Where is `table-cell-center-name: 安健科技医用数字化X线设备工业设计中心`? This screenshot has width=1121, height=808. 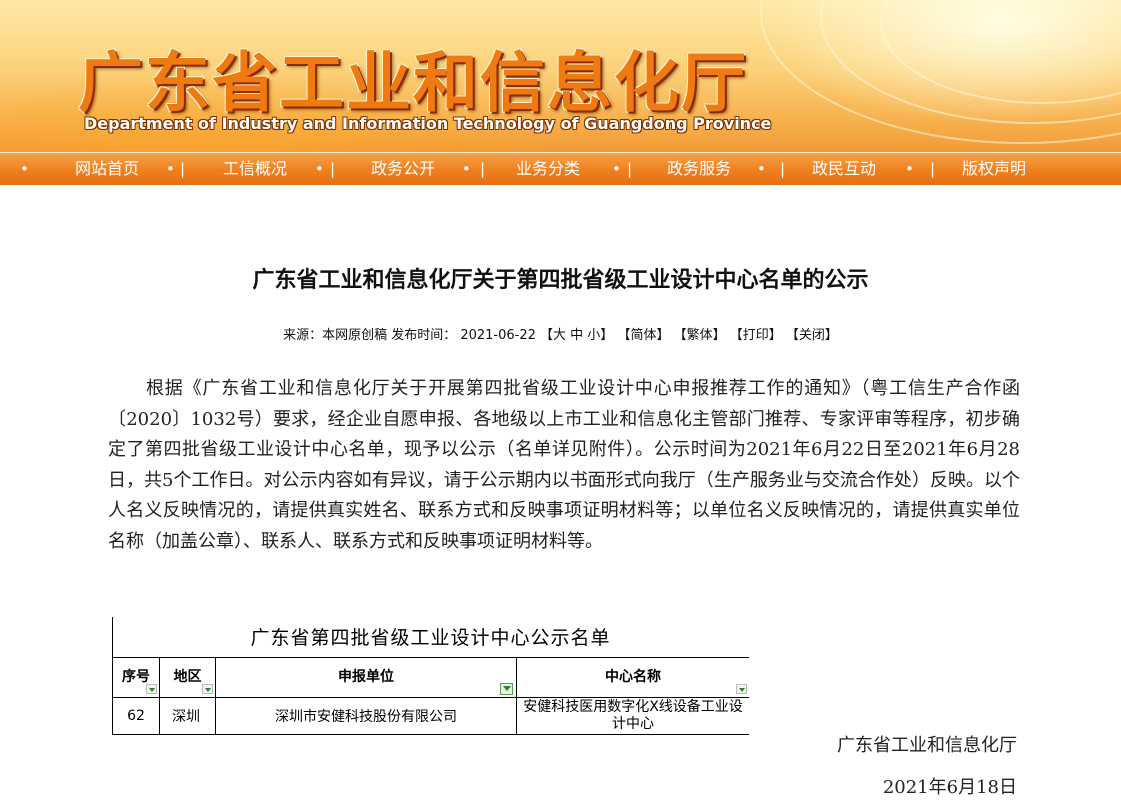 table-cell-center-name: 安健科技医用数字化X线设备工业设计中心 is located at coordinates (633, 715).